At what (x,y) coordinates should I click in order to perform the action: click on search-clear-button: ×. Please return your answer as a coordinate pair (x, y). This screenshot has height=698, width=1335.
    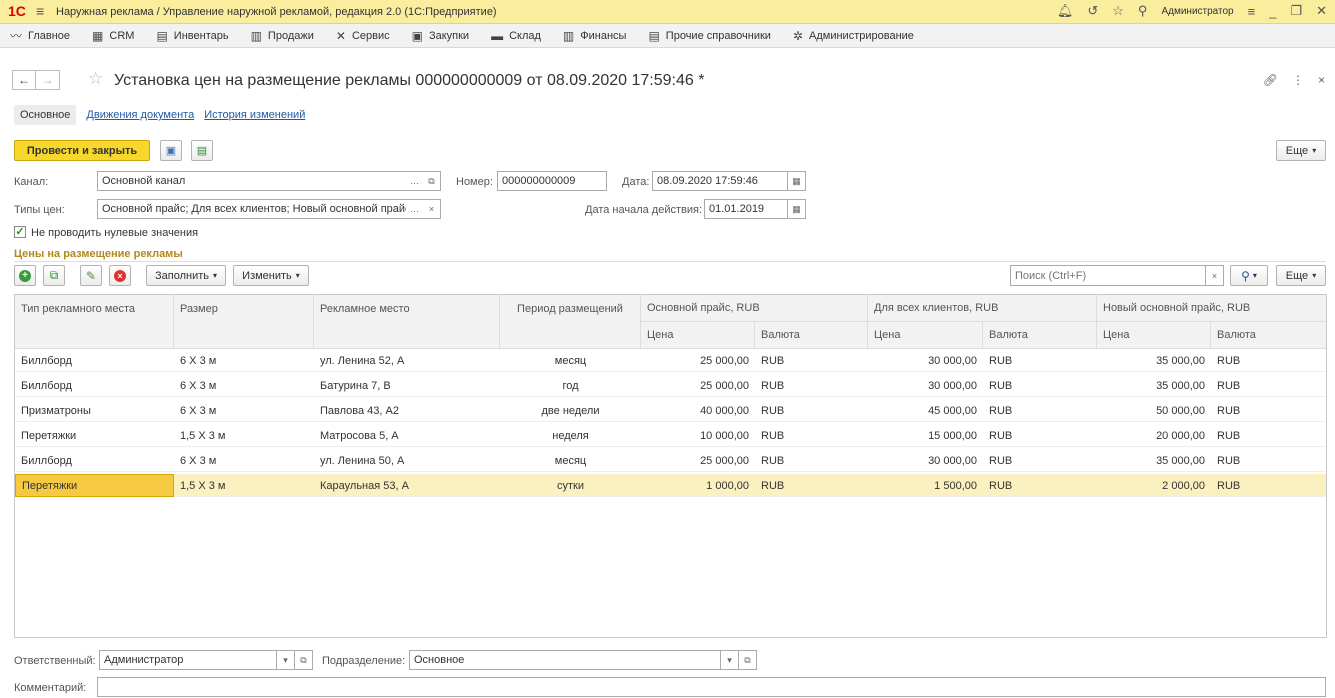
    Looking at the image, I should click on (1215, 275).